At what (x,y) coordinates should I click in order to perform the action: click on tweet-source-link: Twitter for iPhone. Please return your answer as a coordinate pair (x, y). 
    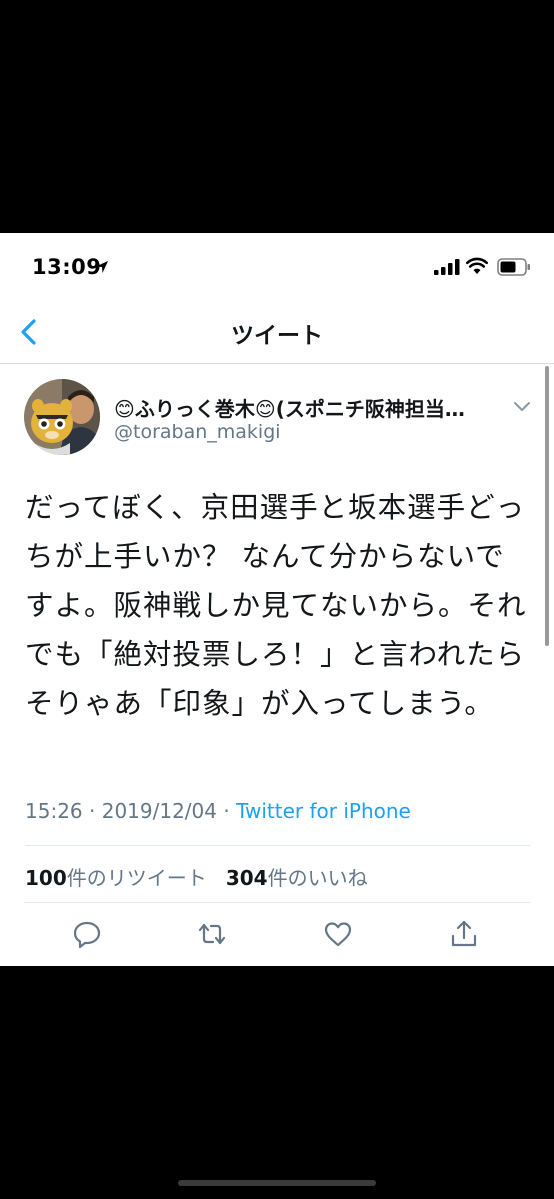
    Looking at the image, I should click on (323, 811).